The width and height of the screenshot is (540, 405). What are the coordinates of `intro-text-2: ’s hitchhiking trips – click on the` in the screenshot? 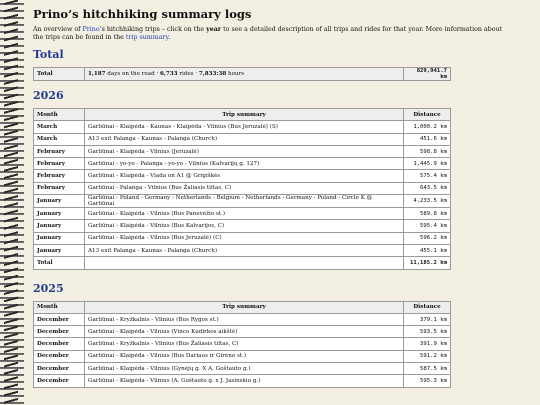 It's located at (153, 29).